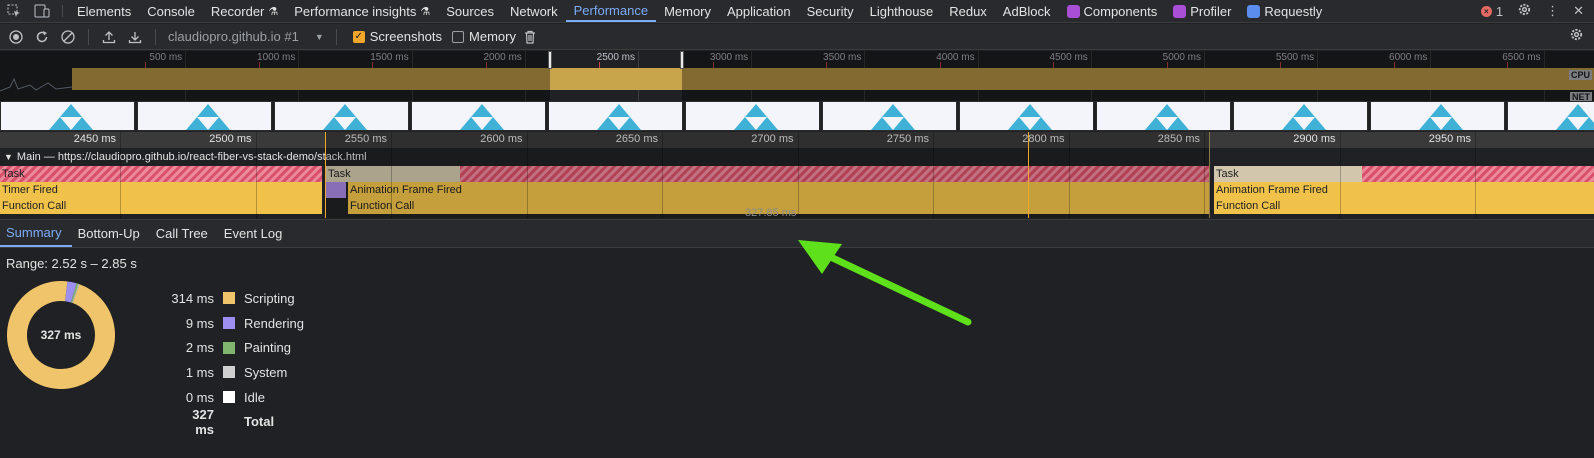 Image resolution: width=1594 pixels, height=458 pixels. What do you see at coordinates (161, 174) in the screenshot?
I see `task-block: Task` at bounding box center [161, 174].